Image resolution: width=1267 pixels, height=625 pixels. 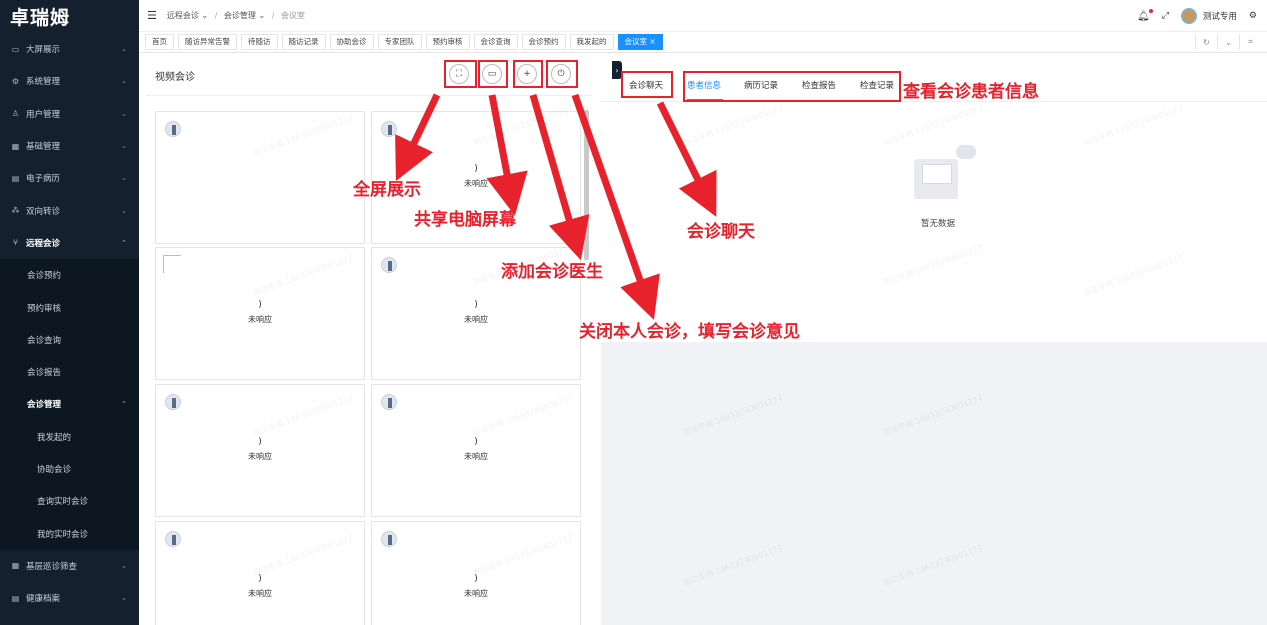 I want to click on monitor-icon: ▭, so click(x=15, y=49).